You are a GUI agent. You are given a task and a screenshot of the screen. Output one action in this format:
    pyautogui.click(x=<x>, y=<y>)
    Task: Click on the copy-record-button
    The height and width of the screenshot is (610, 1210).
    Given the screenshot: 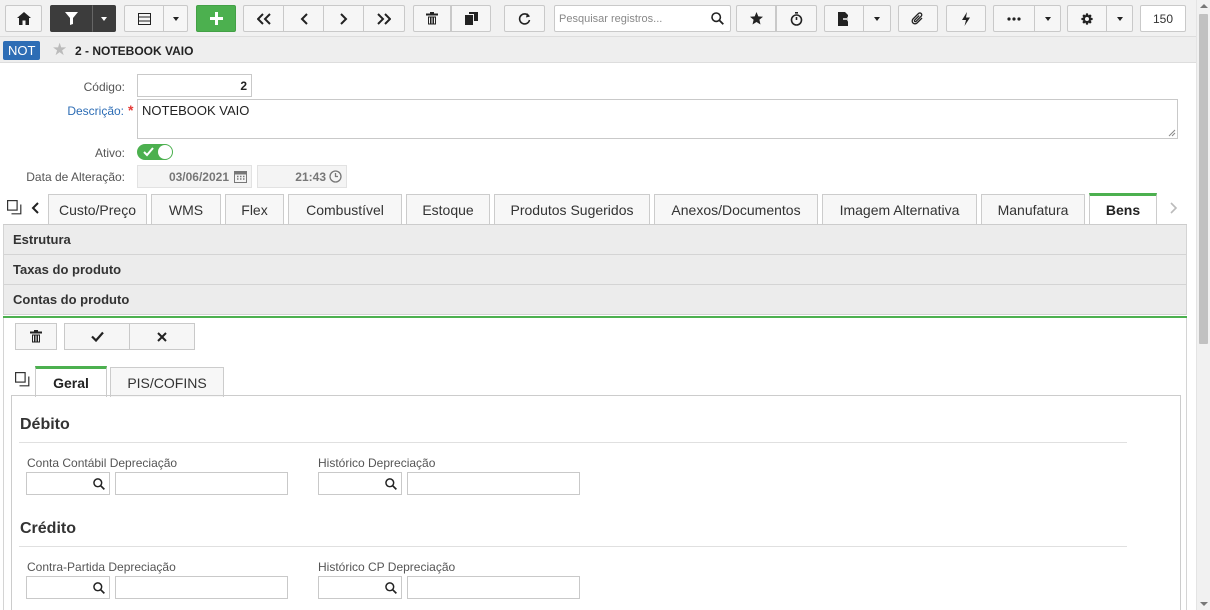 What is the action you would take?
    pyautogui.click(x=471, y=18)
    